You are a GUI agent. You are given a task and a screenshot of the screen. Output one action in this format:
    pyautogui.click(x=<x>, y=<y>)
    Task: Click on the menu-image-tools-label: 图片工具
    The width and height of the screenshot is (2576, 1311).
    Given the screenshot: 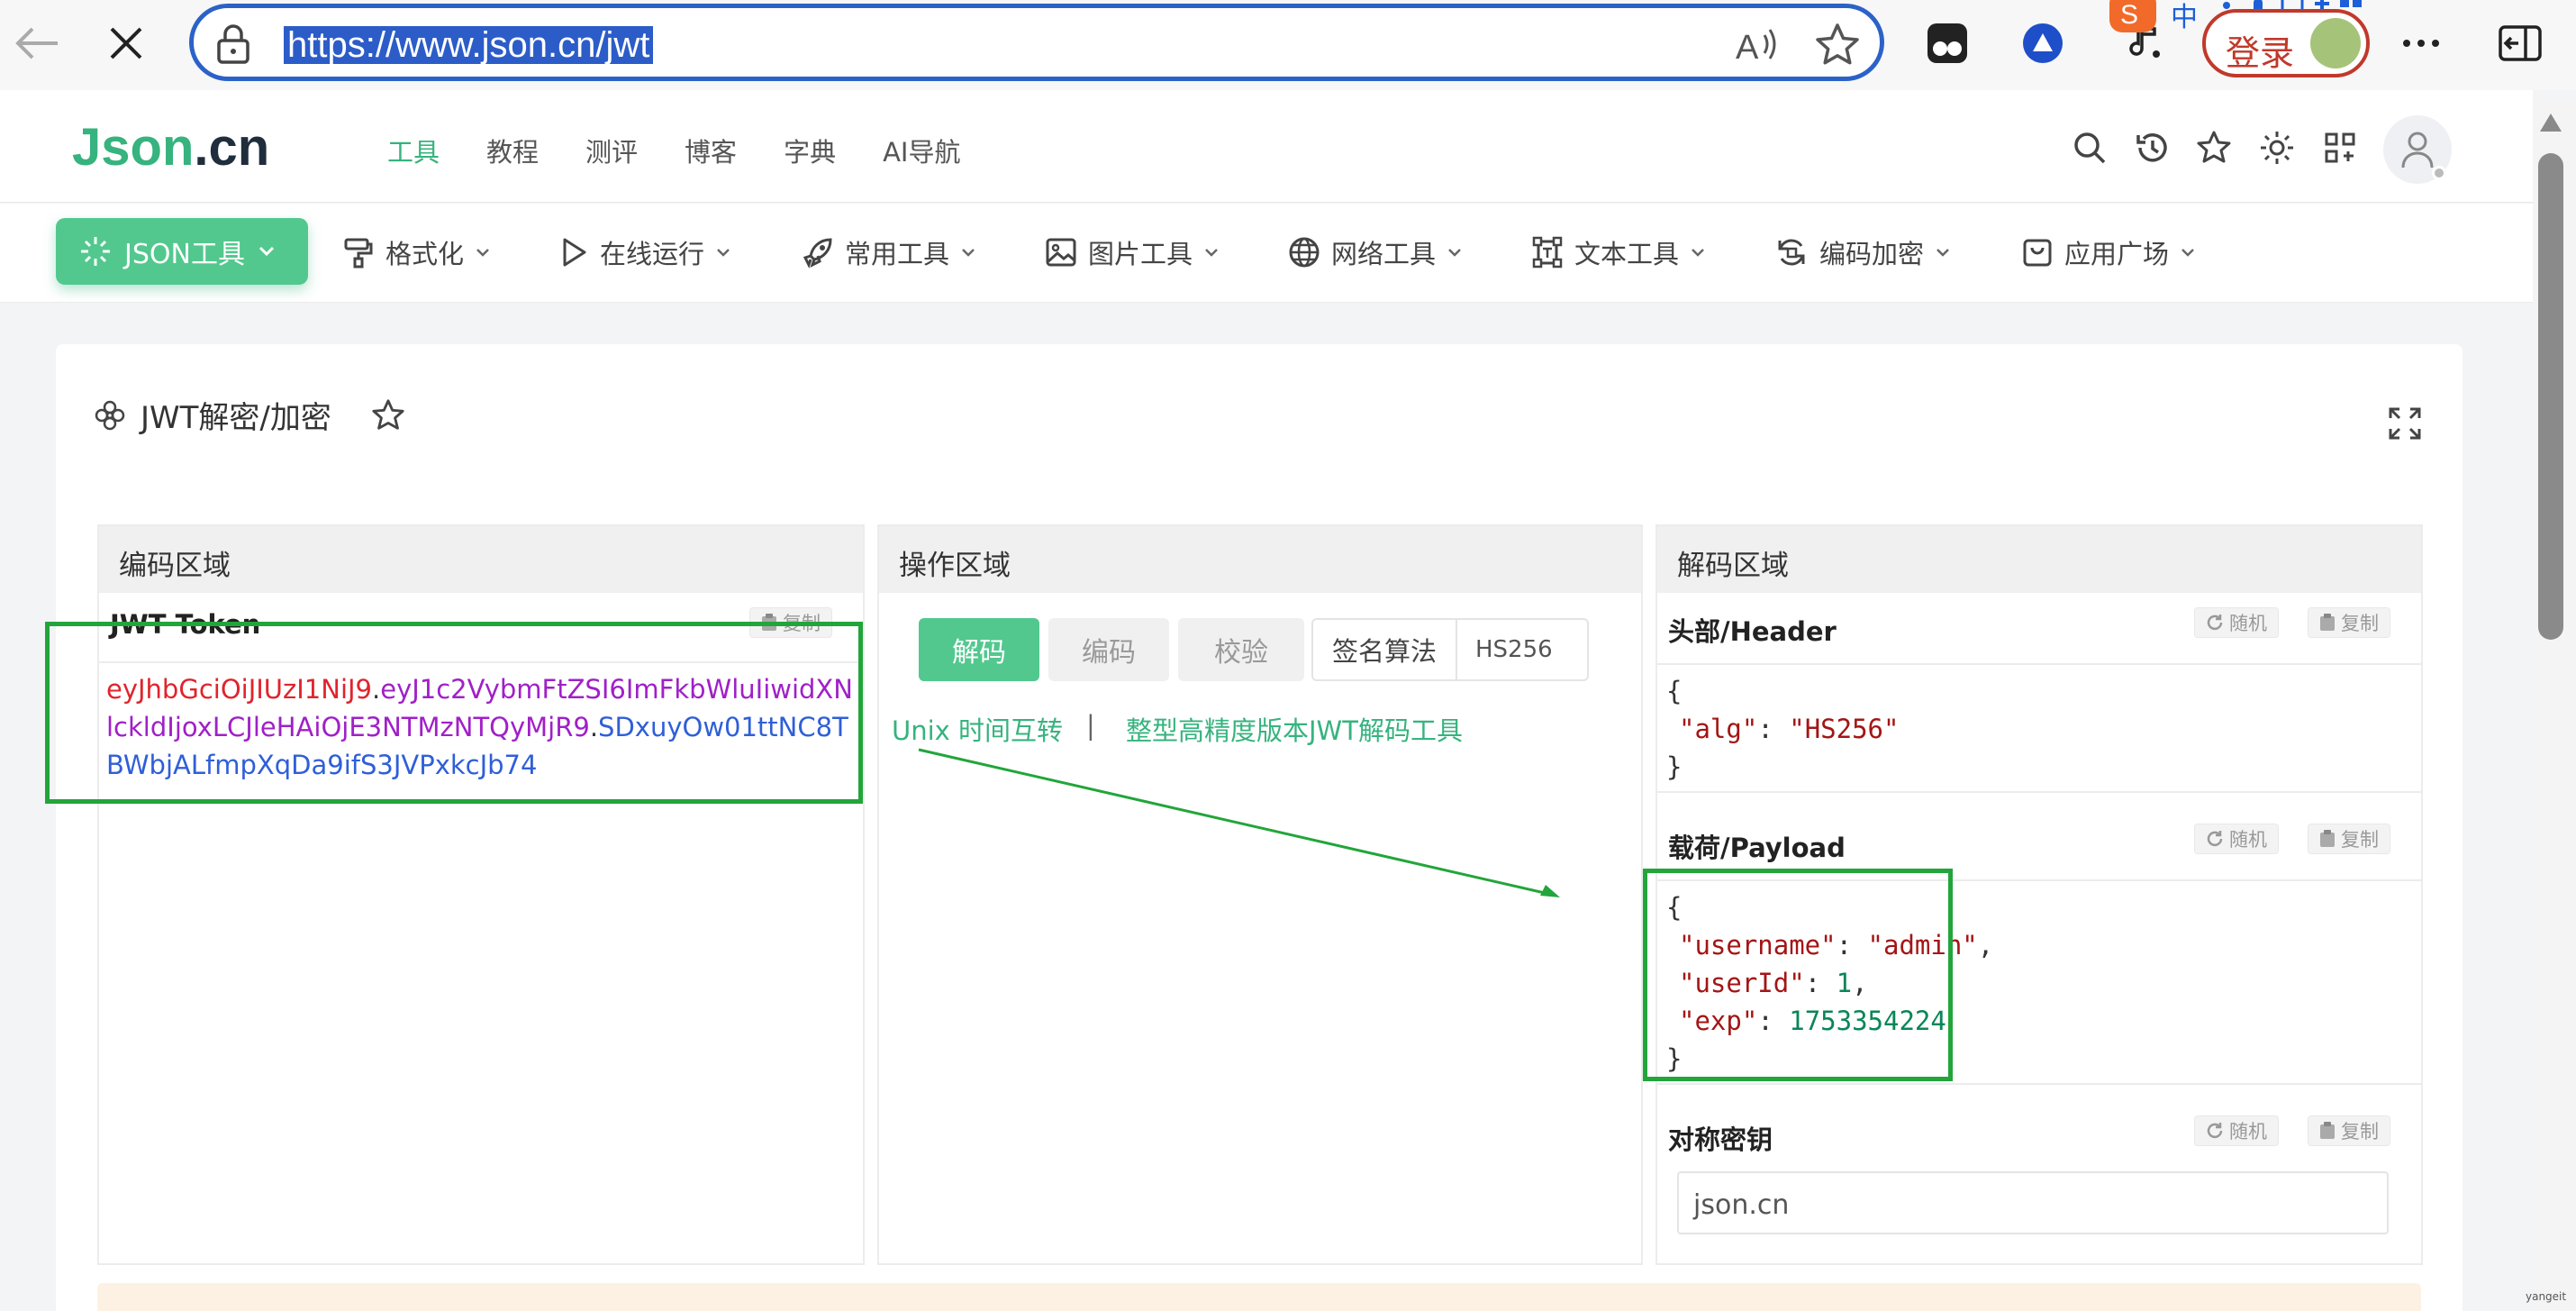 What is the action you would take?
    pyautogui.click(x=1140, y=254)
    